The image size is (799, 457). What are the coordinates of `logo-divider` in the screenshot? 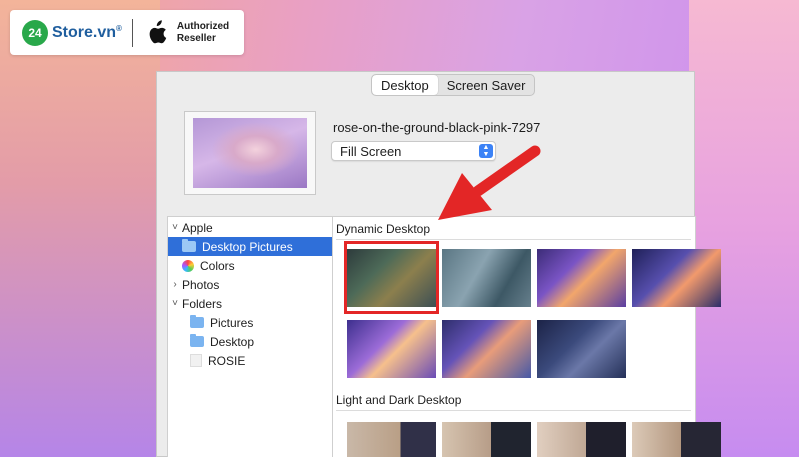 It's located at (132, 32).